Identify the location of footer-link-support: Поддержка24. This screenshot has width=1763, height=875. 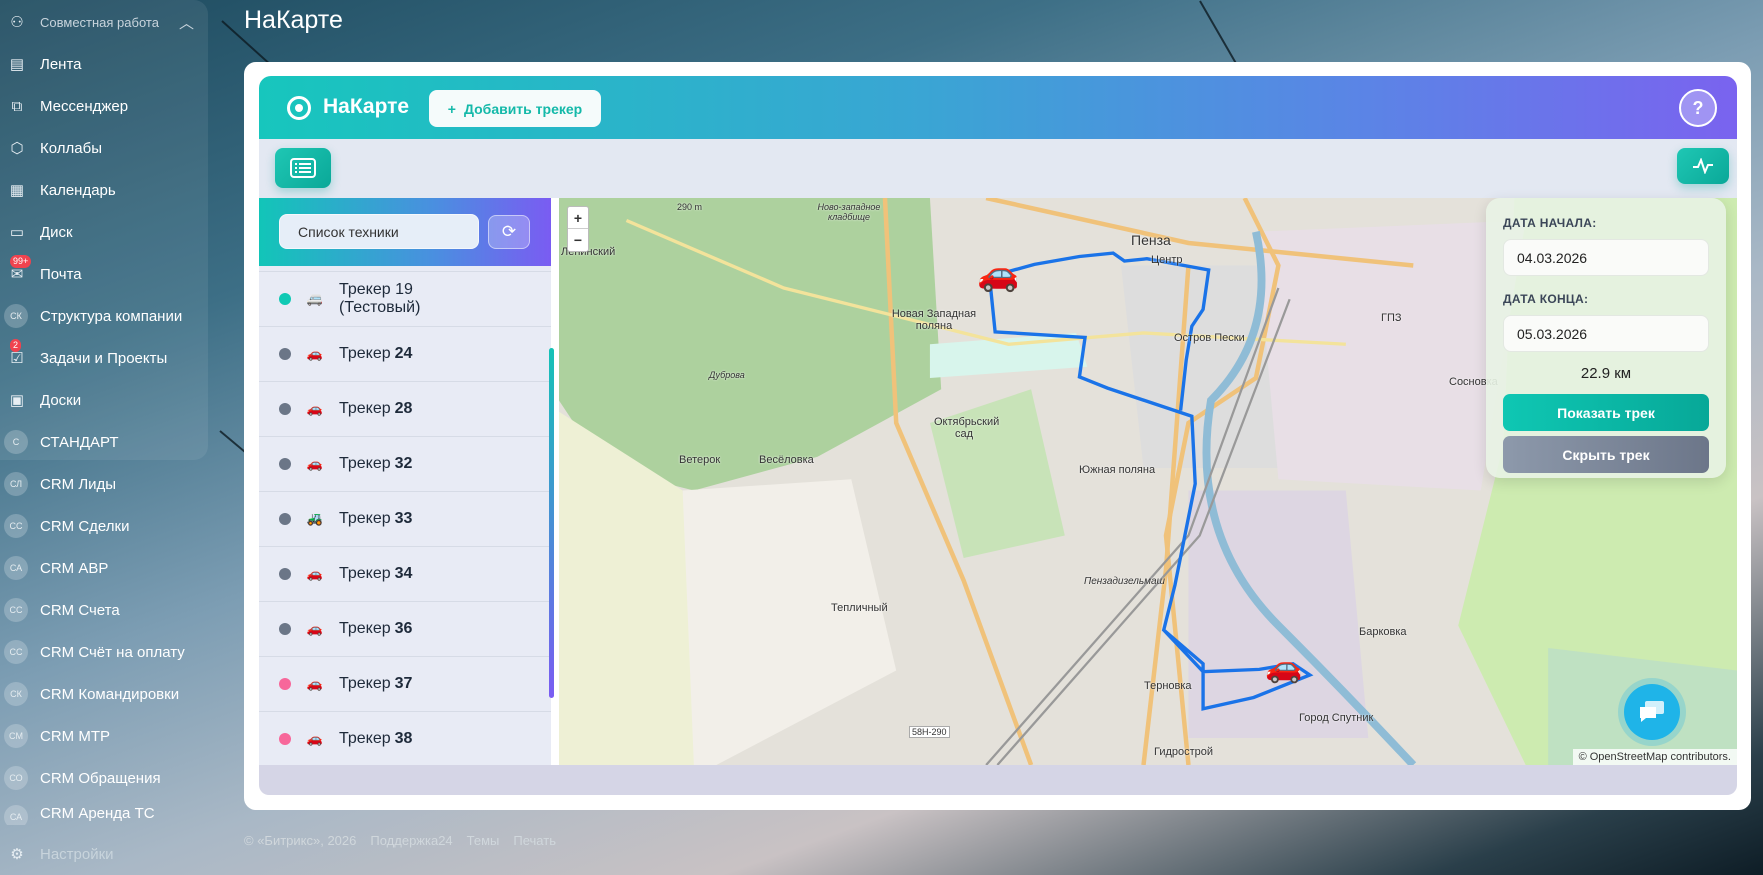
(411, 840).